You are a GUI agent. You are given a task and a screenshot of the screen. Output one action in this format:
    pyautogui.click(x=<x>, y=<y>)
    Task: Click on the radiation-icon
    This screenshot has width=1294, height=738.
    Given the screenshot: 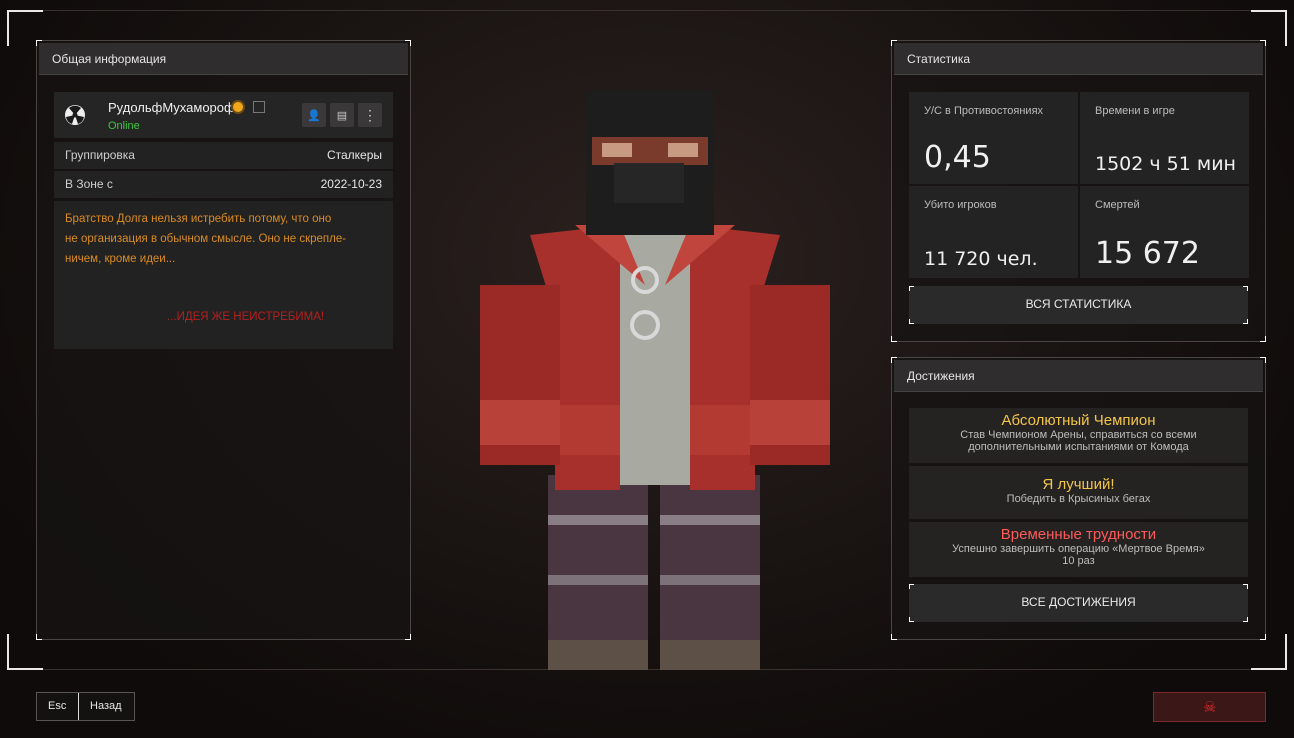 What is the action you would take?
    pyautogui.click(x=75, y=115)
    